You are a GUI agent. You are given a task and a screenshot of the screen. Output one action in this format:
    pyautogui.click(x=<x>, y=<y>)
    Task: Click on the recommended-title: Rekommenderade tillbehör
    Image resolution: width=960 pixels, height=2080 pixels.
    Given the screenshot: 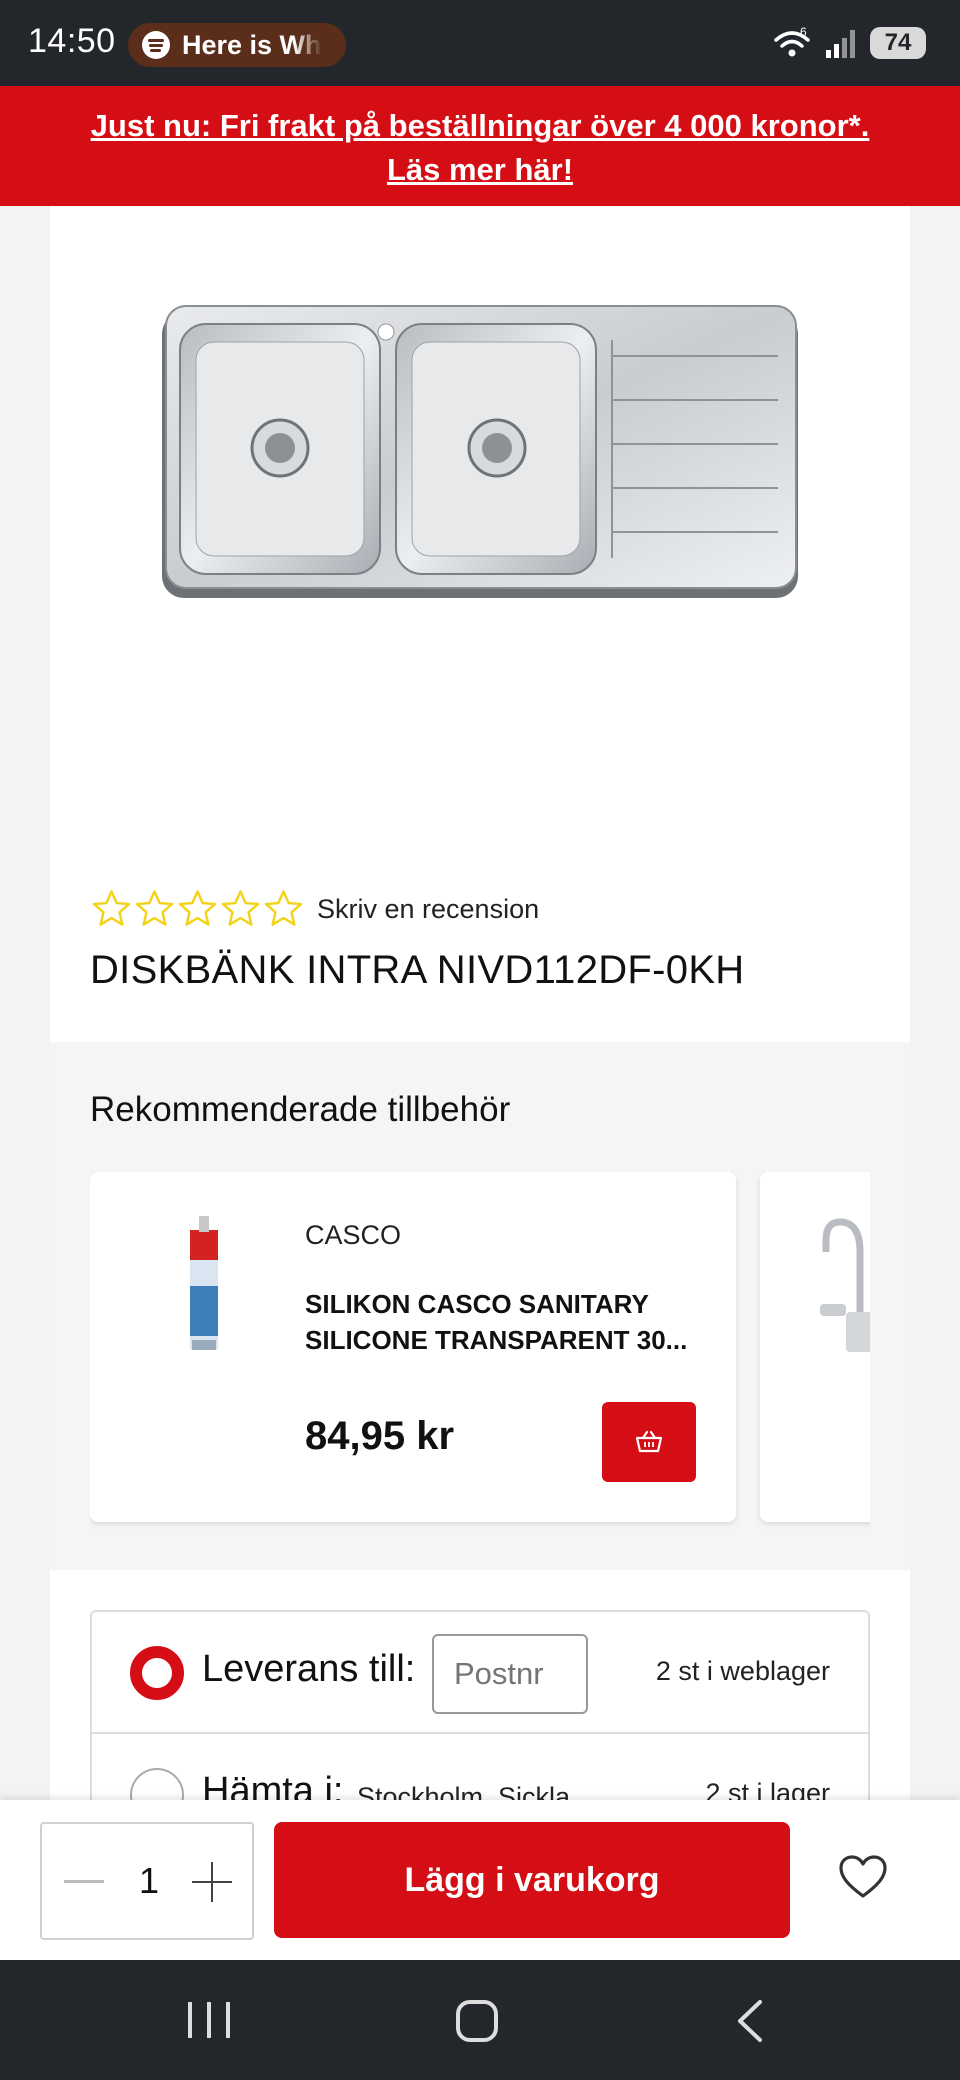 What is the action you would take?
    pyautogui.click(x=300, y=1109)
    